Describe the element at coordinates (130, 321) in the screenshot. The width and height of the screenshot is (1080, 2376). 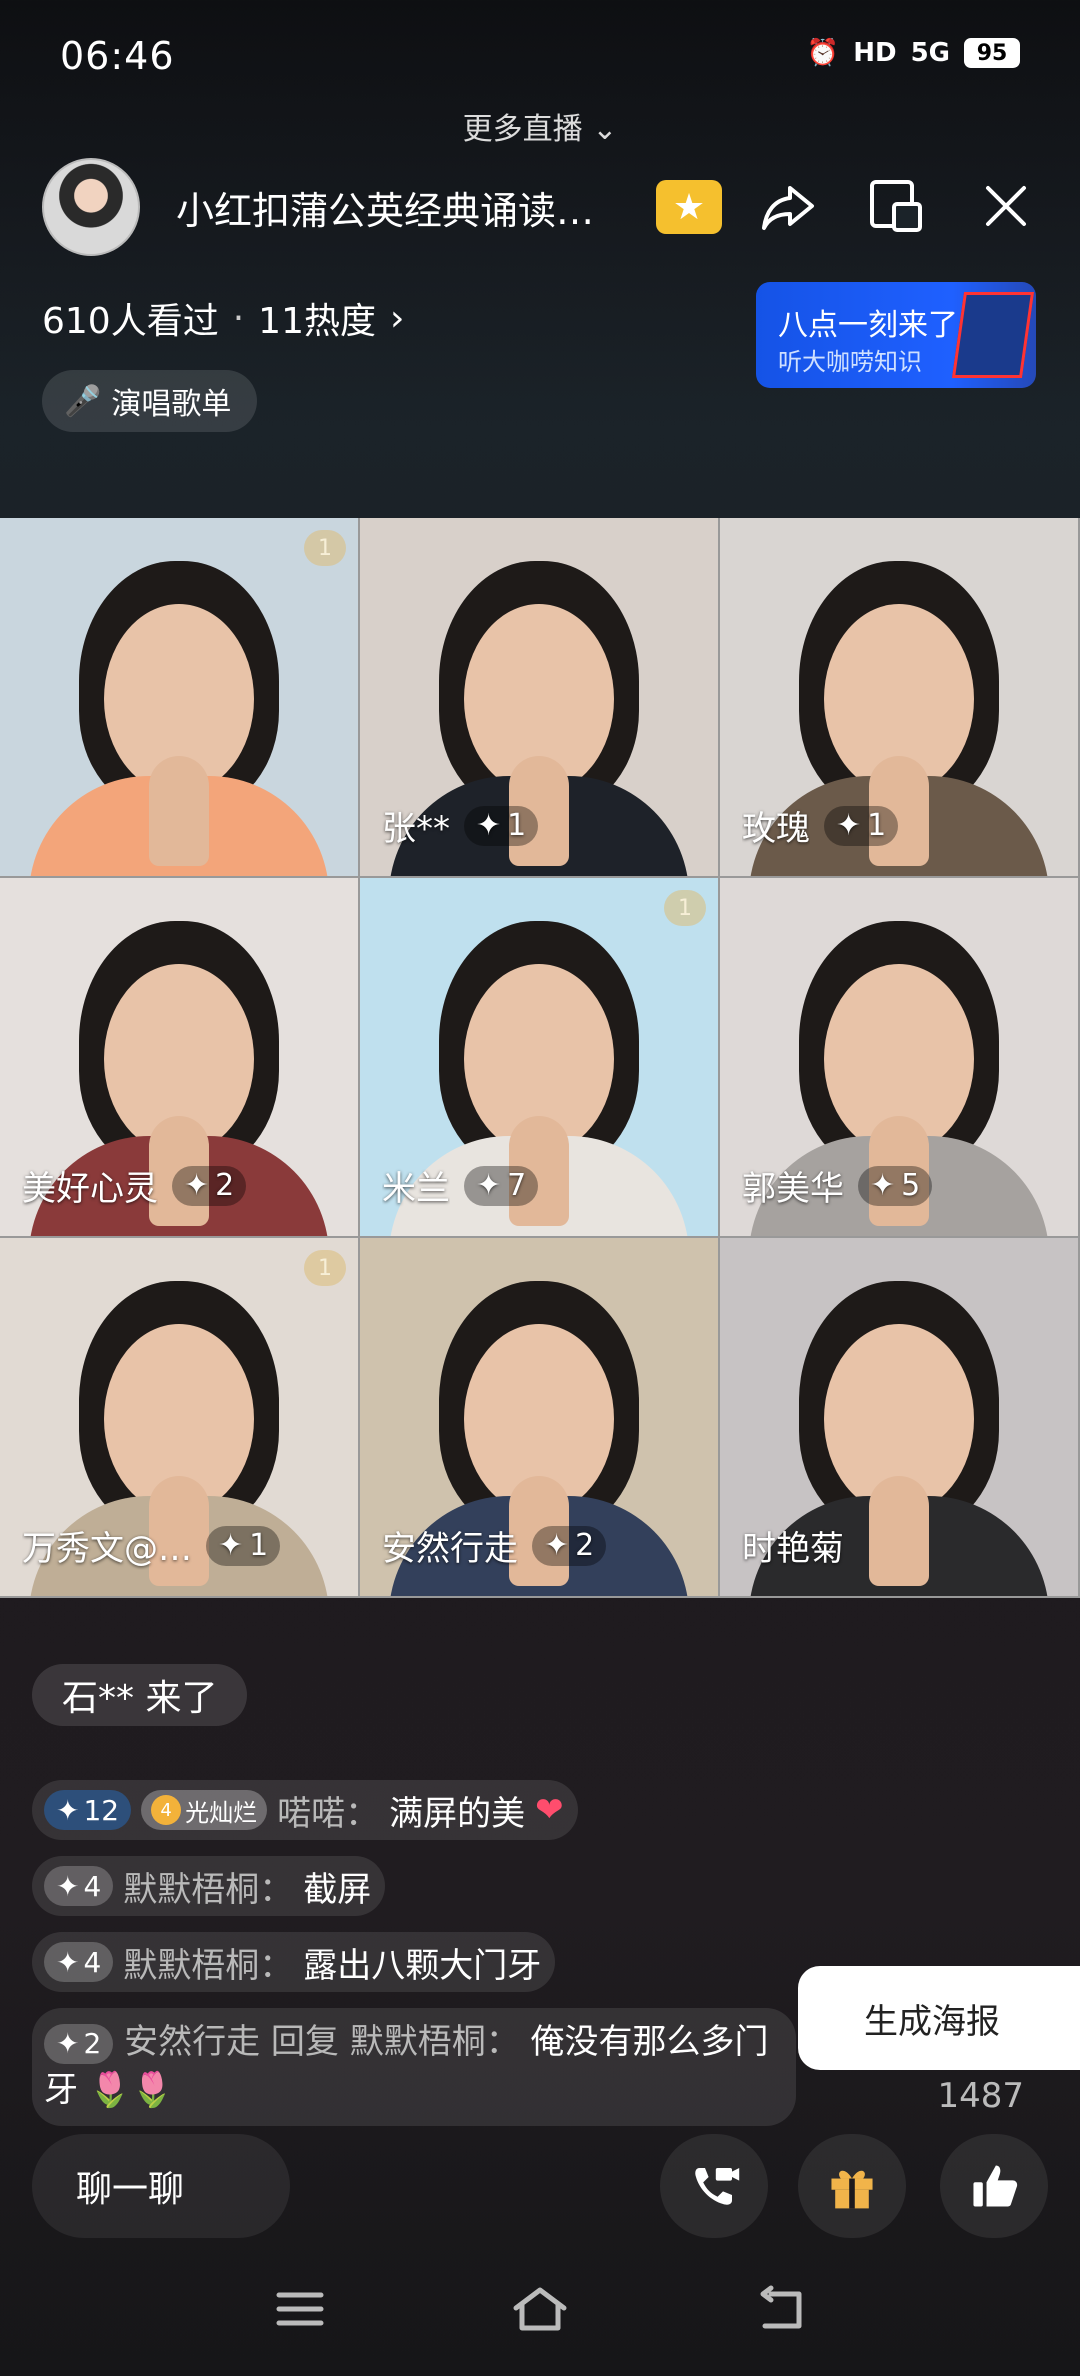
I see `viewer-count: 610人看过` at that location.